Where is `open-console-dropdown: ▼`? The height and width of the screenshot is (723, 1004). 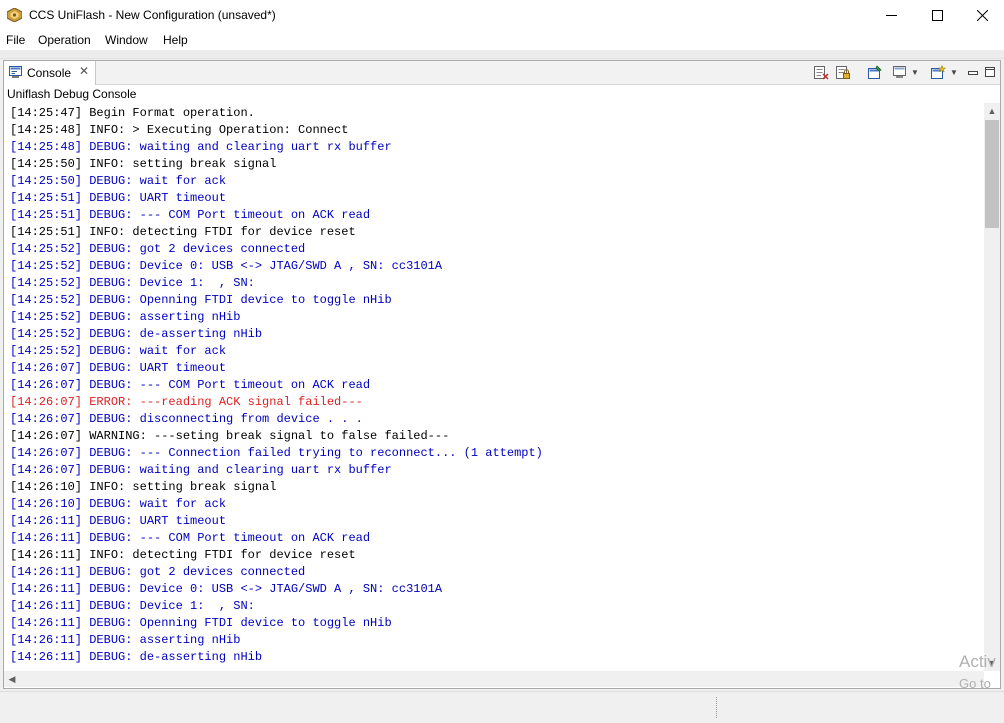
open-console-dropdown: ▼ is located at coordinates (954, 72).